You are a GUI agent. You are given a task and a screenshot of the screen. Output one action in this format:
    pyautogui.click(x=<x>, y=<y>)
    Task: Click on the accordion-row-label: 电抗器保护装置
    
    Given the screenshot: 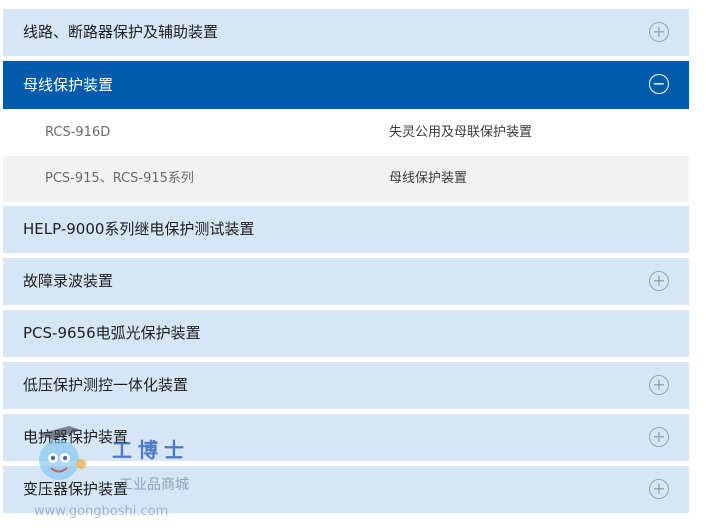 What is the action you would take?
    pyautogui.click(x=76, y=437)
    